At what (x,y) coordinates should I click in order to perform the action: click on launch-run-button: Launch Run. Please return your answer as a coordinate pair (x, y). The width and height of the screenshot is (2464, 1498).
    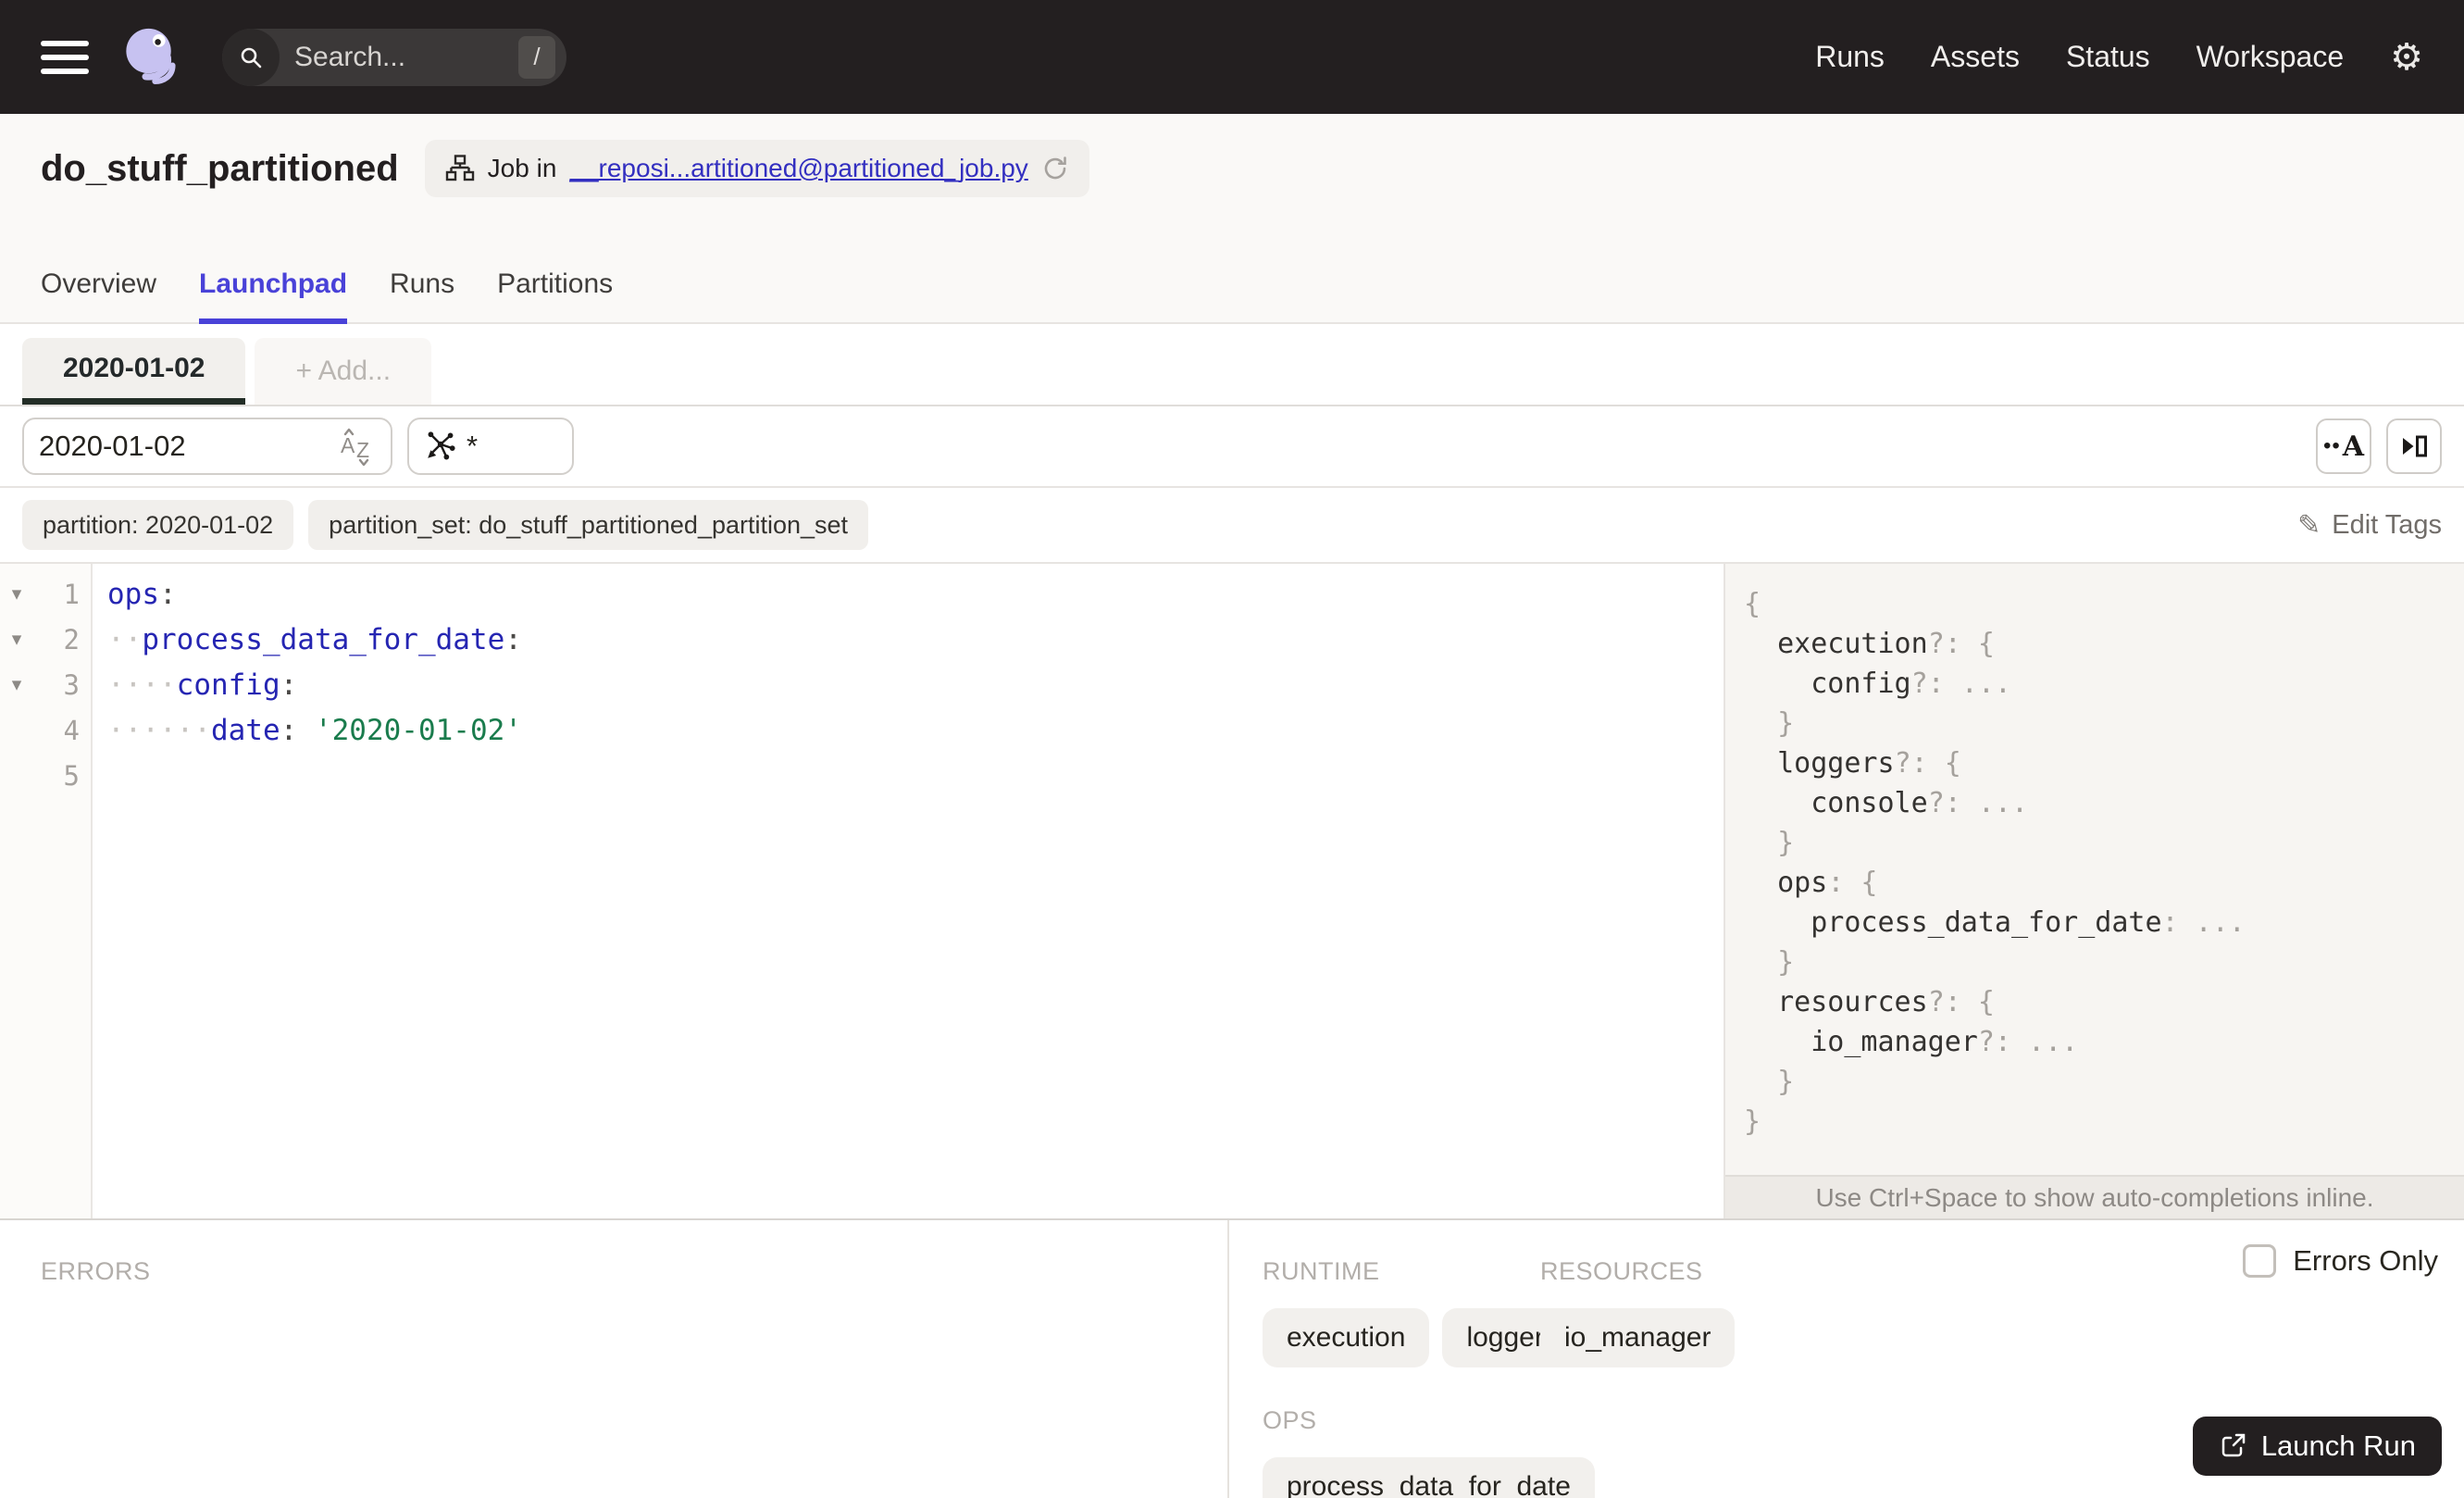
    Looking at the image, I should click on (2317, 1446).